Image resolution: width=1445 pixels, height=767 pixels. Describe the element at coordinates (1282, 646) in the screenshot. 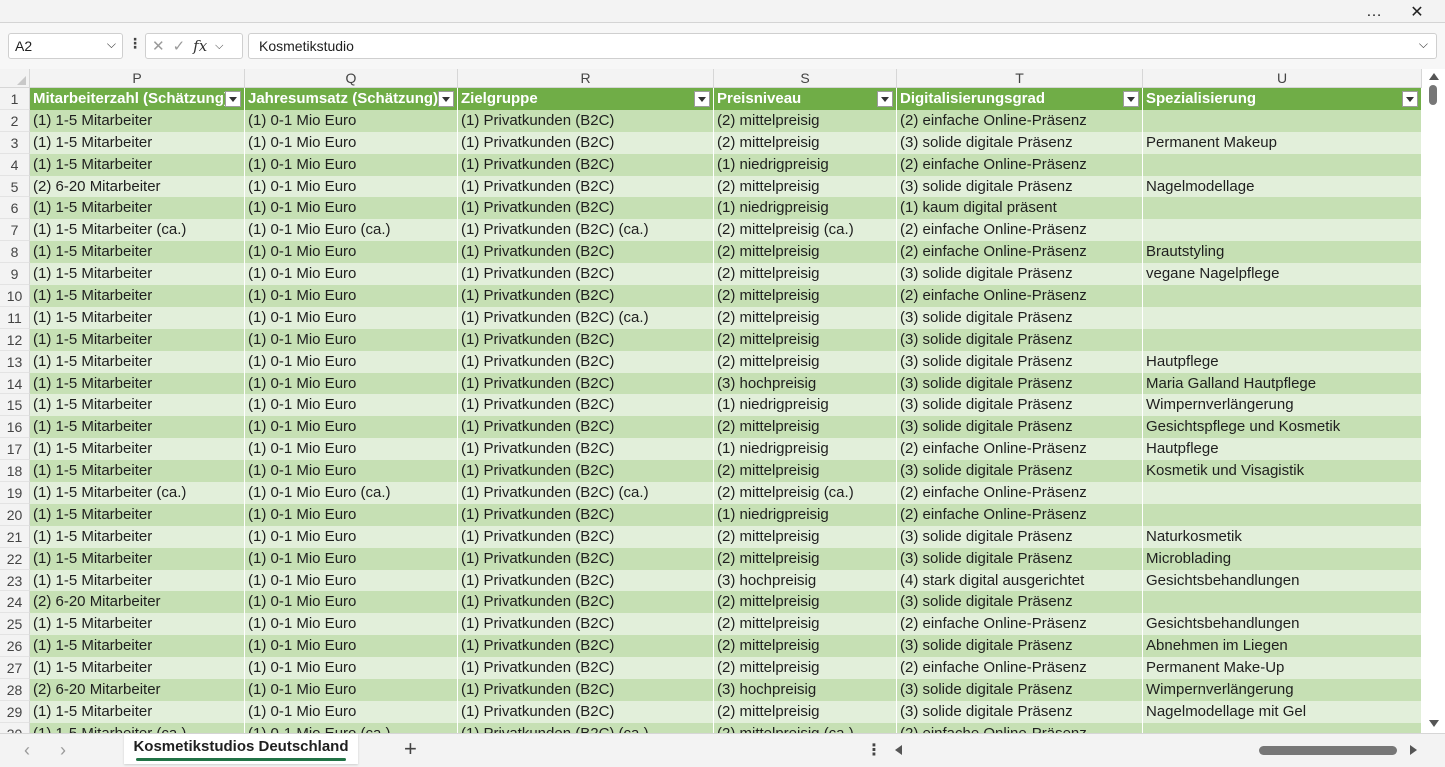

I see `table-cell: Abnehmen im Liegen` at that location.